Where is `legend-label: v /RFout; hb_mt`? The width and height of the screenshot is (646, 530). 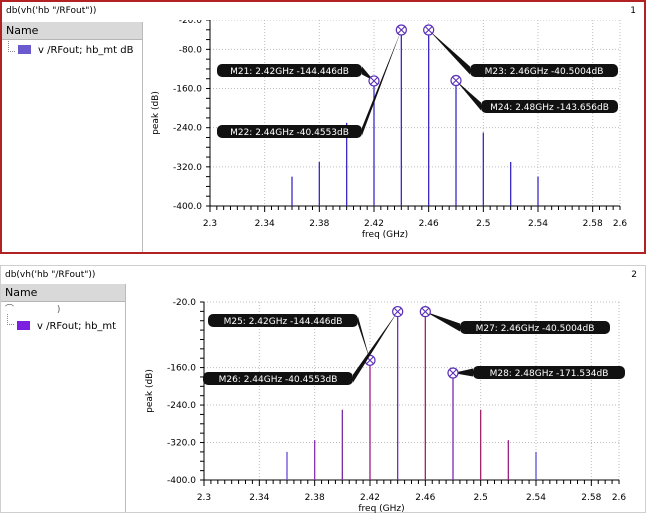
legend-label: v /RFout; hb_mt is located at coordinates (77, 326).